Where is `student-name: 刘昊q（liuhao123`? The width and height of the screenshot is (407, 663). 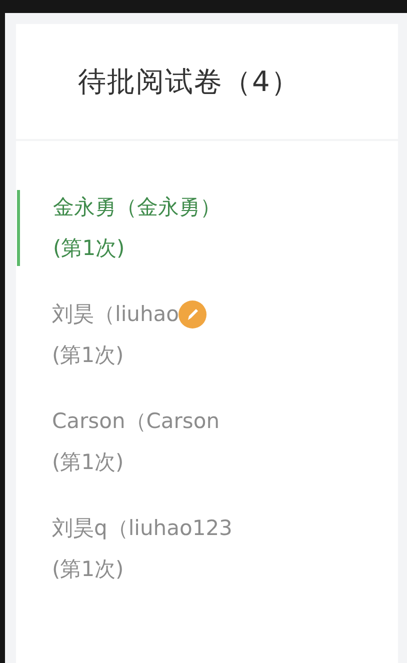 student-name: 刘昊q（liuhao123 is located at coordinates (142, 528).